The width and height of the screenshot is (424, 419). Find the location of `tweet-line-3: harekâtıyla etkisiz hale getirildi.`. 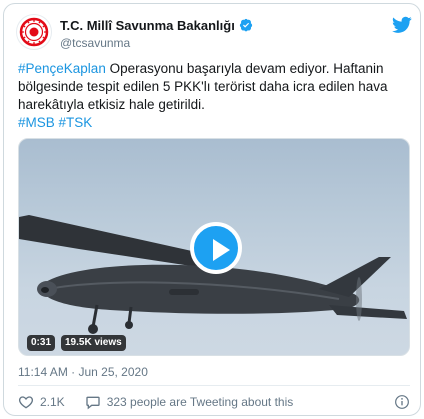

tweet-line-3: harekâtıyla etkisiz hale getirildi. is located at coordinates (111, 104).